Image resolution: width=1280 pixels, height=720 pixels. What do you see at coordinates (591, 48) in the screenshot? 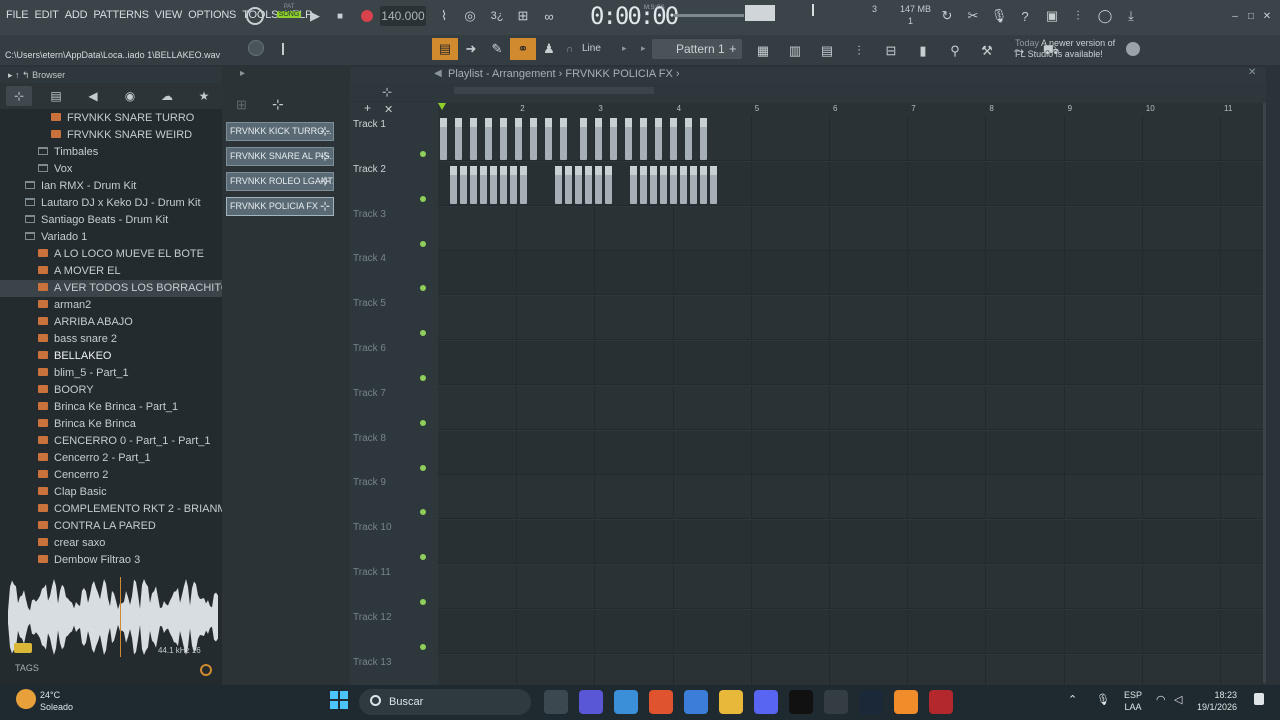
I see `snap-selector: Line` at bounding box center [591, 48].